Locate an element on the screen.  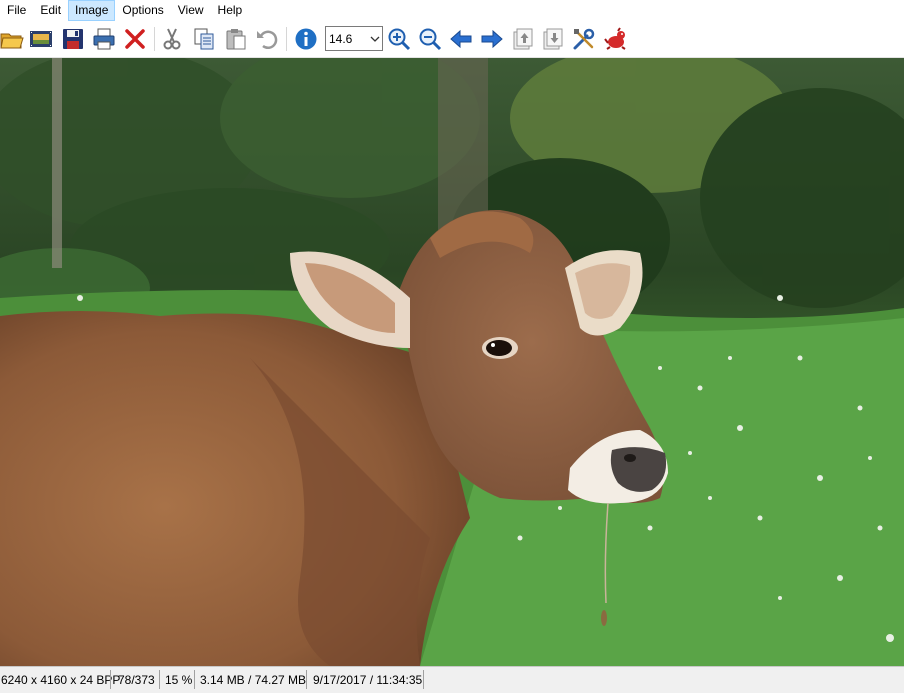
status-dimensions: 6240 x 4160 x 24 BPP is located at coordinates (61, 680).